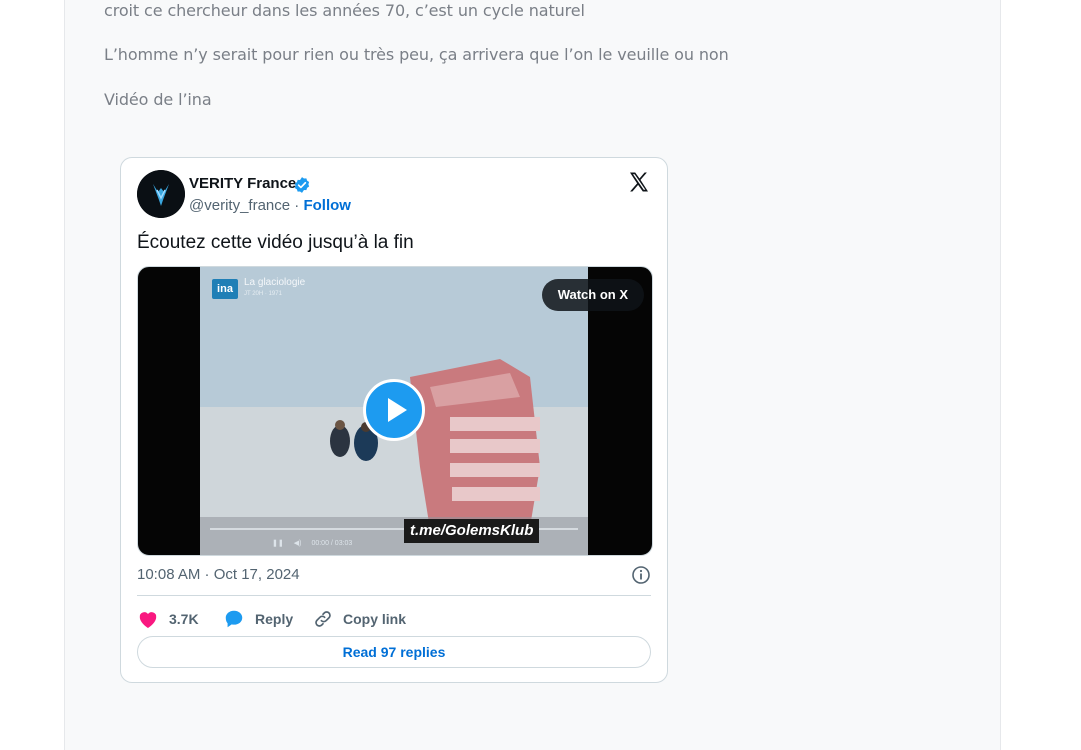 The width and height of the screenshot is (1081, 750). I want to click on reply-label: Reply, so click(274, 619).